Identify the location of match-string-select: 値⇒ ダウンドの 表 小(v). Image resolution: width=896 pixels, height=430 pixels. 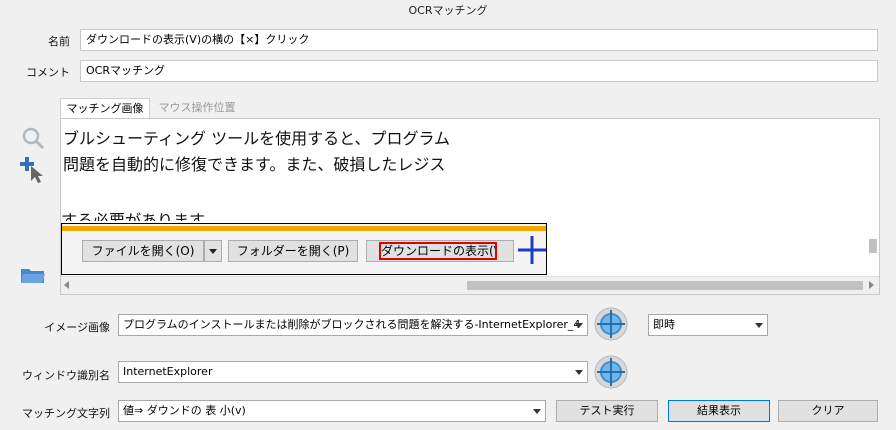
(332, 411).